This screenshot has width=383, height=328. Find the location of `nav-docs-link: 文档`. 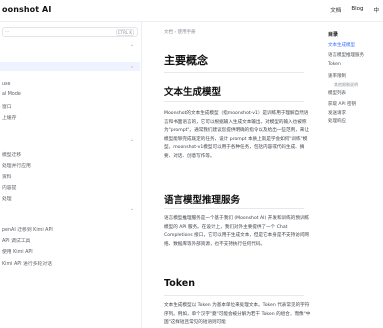

nav-docs-link: 文档 is located at coordinates (335, 10).